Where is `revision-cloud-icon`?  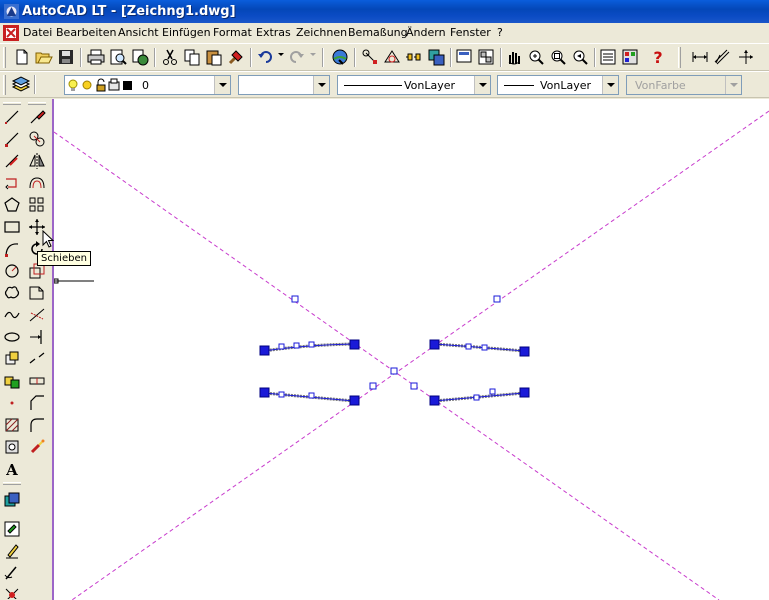 revision-cloud-icon is located at coordinates (12, 292).